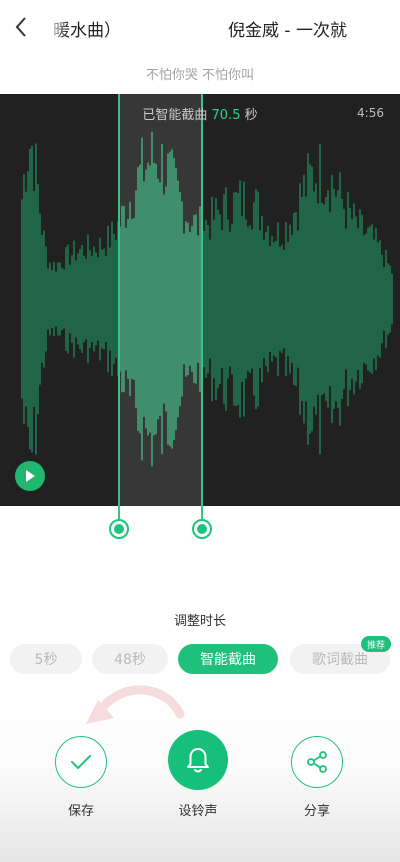 The height and width of the screenshot is (862, 400). Describe the element at coordinates (119, 513) in the screenshot. I see `start-handle-stem` at that location.